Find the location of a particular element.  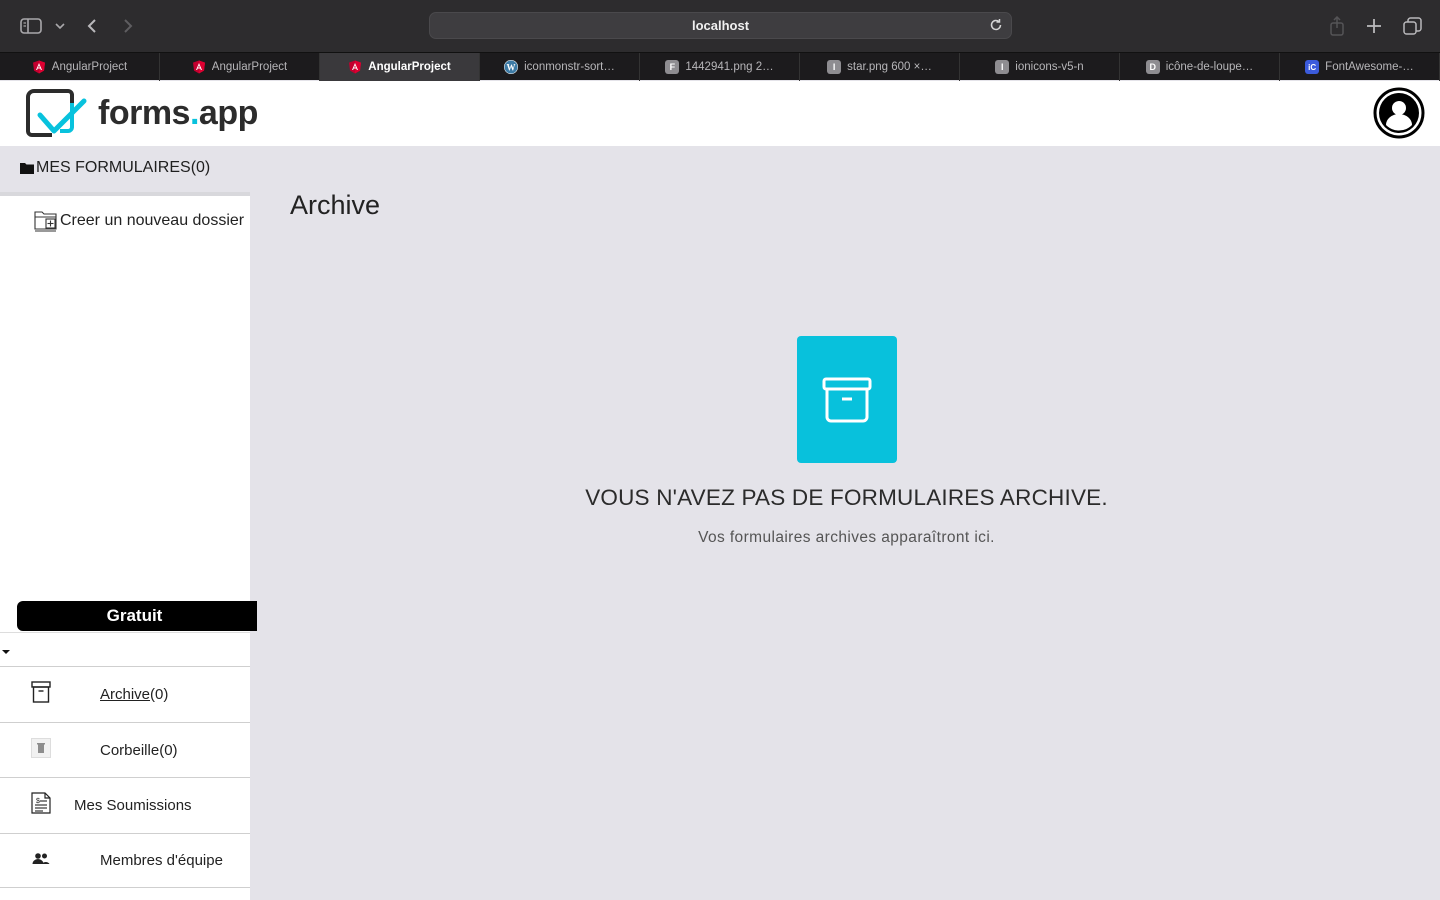

logo-text: forms.app is located at coordinates (178, 113).